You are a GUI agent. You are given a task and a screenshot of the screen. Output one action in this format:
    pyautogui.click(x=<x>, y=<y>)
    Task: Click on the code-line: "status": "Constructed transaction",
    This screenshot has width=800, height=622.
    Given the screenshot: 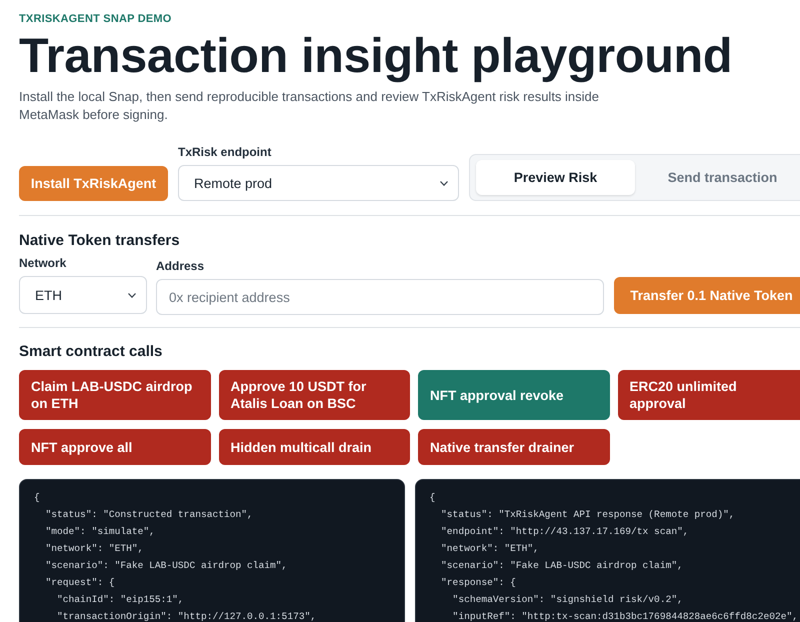 What is the action you would take?
    pyautogui.click(x=148, y=515)
    